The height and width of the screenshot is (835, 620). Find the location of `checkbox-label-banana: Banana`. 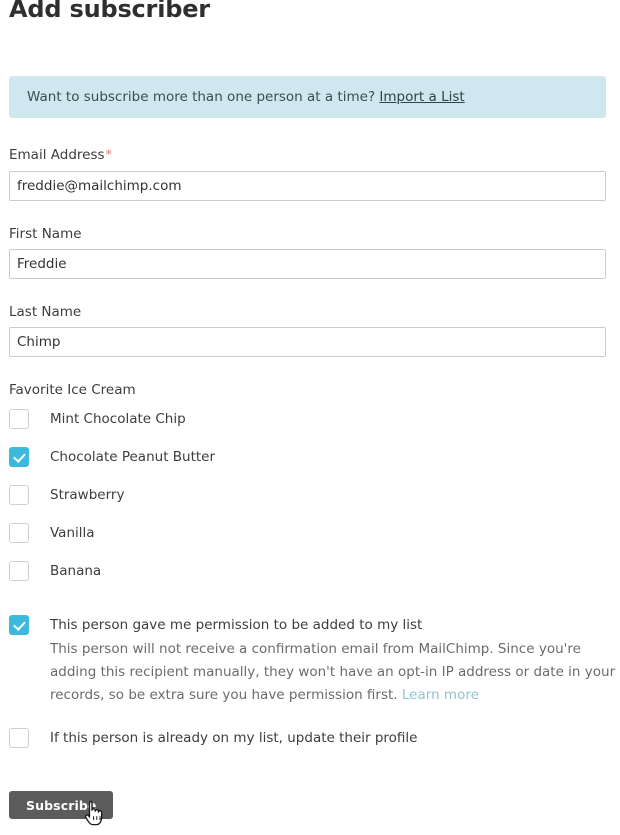

checkbox-label-banana: Banana is located at coordinates (75, 571).